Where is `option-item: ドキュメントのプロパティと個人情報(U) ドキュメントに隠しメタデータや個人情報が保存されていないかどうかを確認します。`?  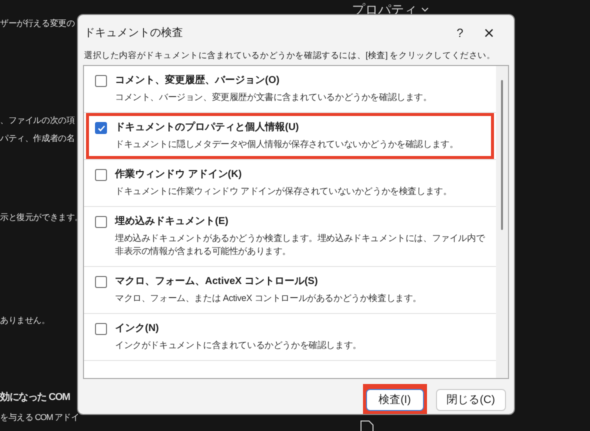 option-item: ドキュメントのプロパティと個人情報(U) ドキュメントに隠しメタデータや個人情報が保存されていないかどうかを確認します。 is located at coordinates (290, 136).